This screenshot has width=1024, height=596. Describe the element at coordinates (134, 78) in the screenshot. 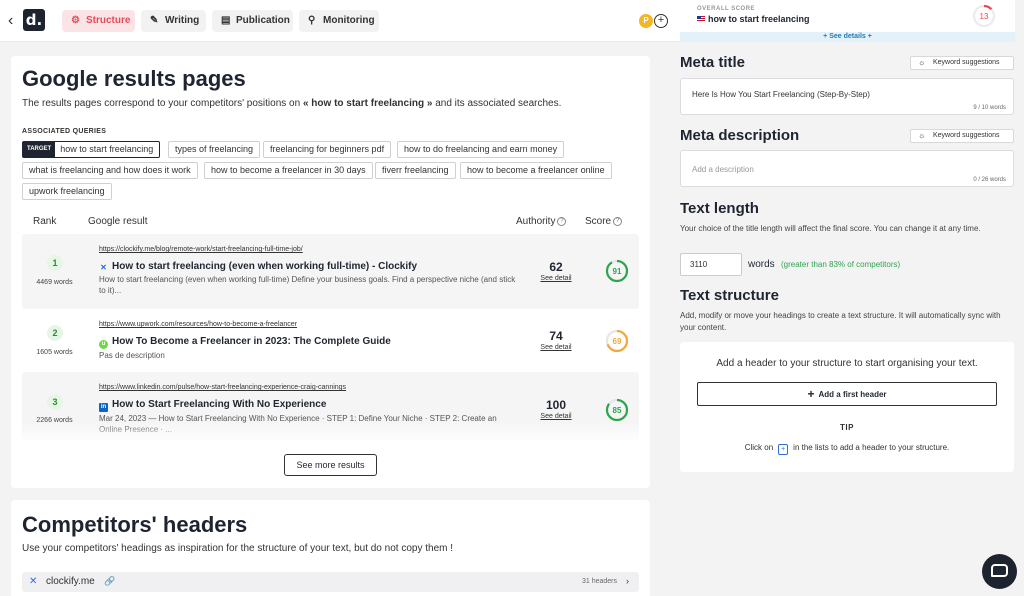

I see `results-title: Google results pages` at that location.